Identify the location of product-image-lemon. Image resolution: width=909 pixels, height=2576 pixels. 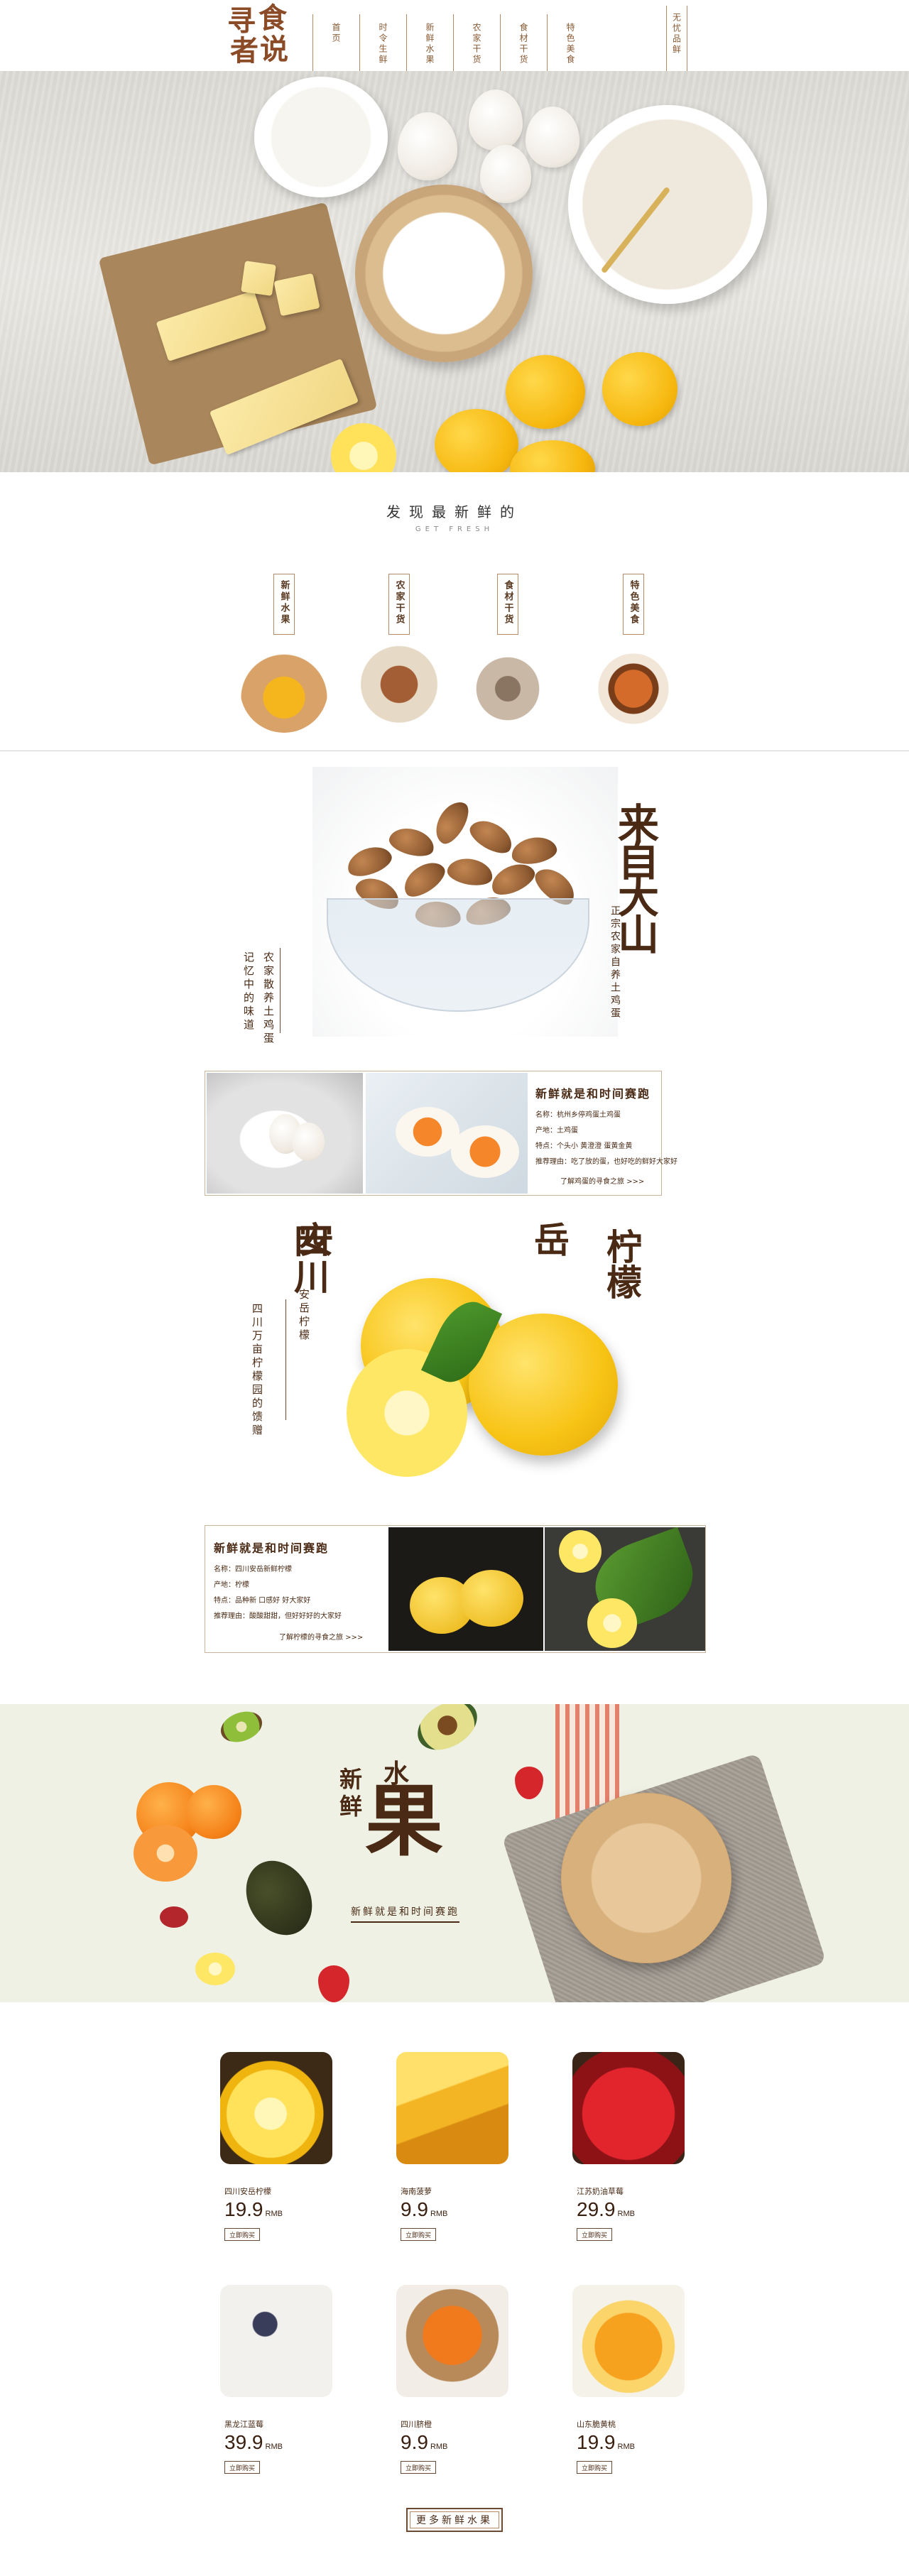
(276, 2108).